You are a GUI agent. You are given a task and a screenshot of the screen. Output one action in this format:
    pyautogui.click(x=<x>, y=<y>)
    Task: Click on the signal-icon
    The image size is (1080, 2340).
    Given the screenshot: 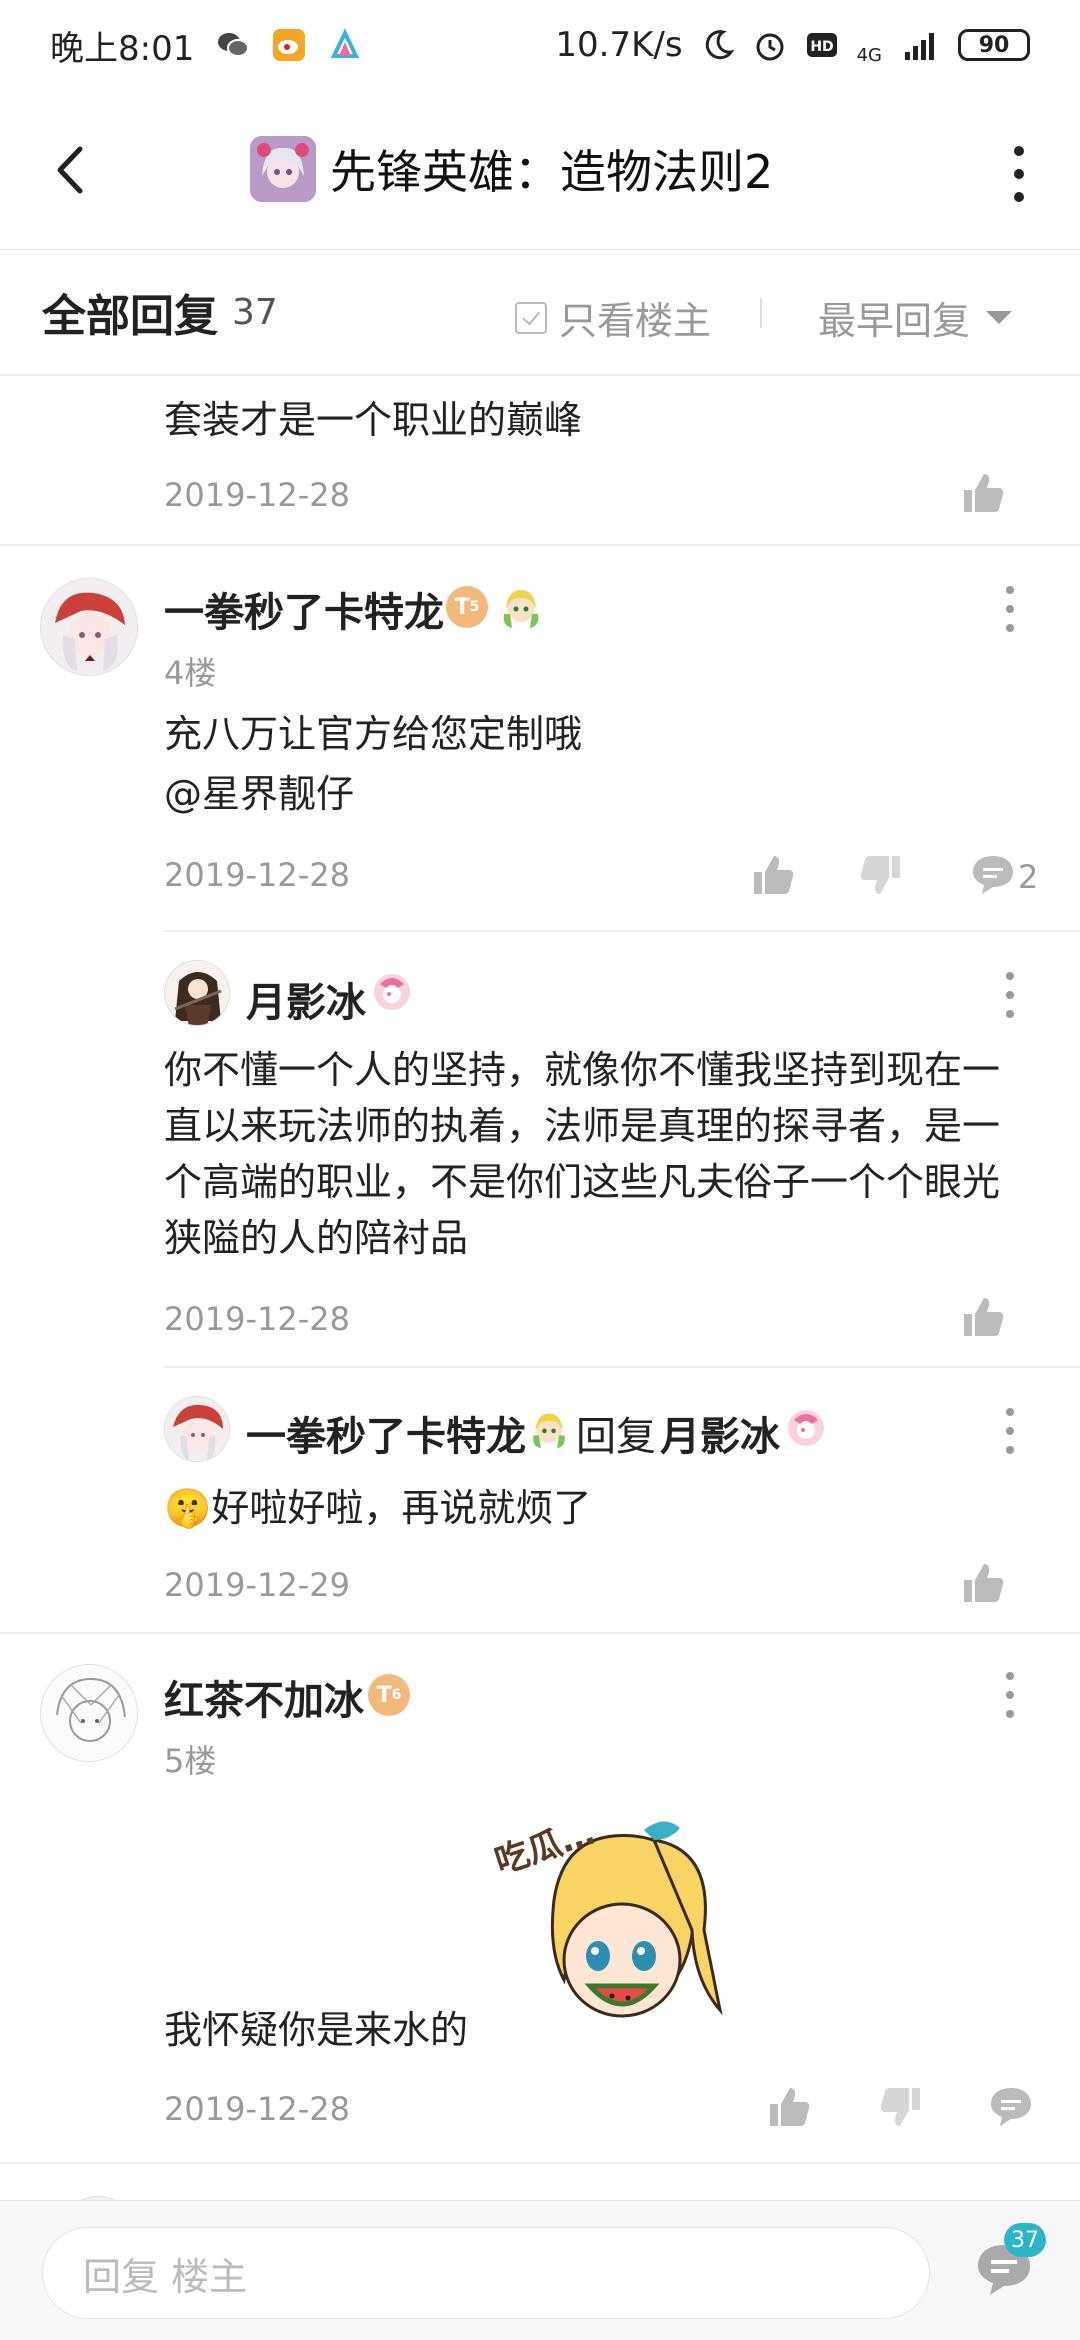 What is the action you would take?
    pyautogui.click(x=919, y=46)
    